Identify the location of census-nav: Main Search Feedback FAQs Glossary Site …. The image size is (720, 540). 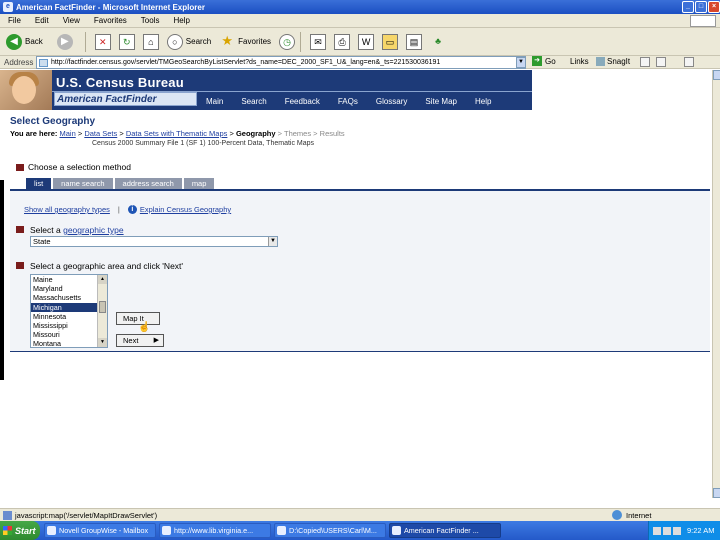
(354, 101).